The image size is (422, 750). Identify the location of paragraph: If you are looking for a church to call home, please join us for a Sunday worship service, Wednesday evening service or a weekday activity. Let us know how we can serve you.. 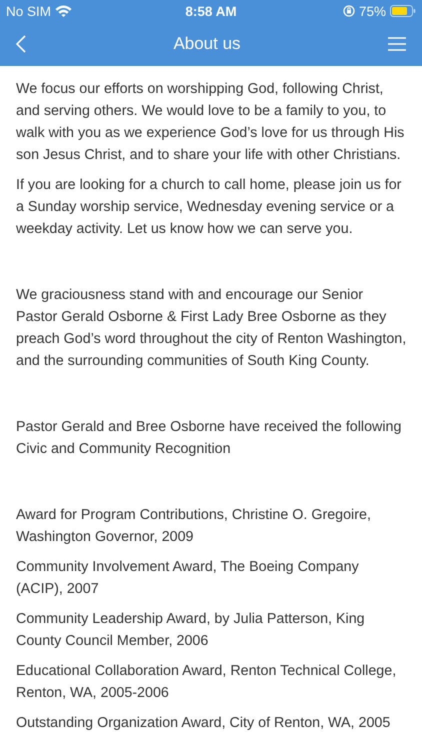
(209, 207).